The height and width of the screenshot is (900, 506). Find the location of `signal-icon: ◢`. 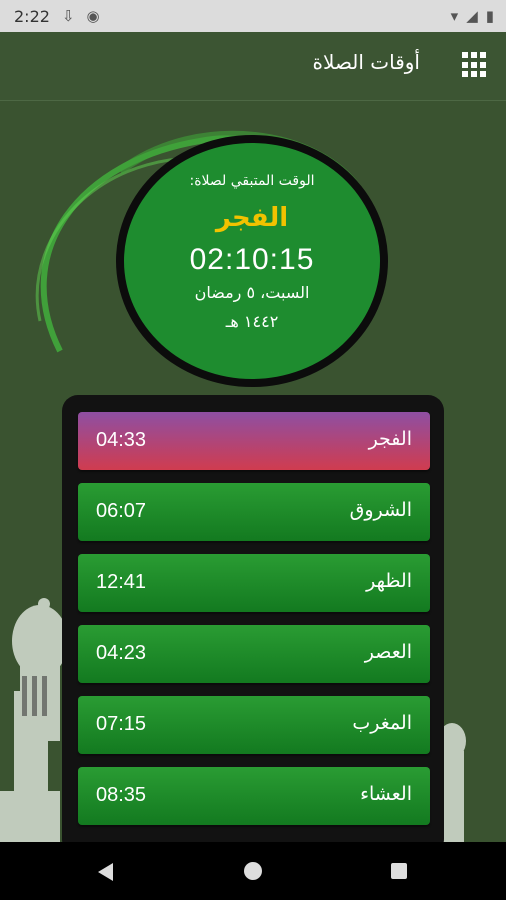

signal-icon: ◢ is located at coordinates (472, 16).